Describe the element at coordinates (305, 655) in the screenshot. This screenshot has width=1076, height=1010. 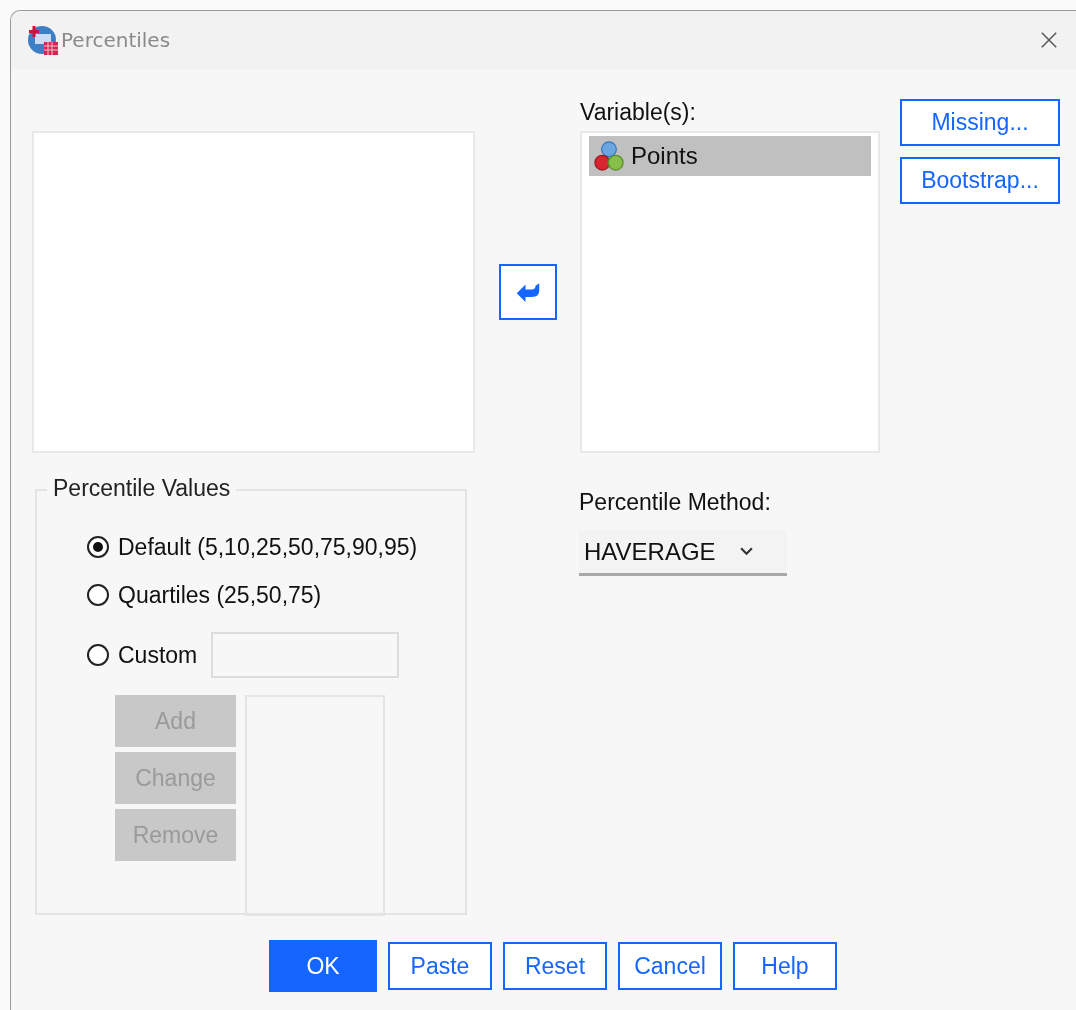
I see `custom-value-field` at that location.